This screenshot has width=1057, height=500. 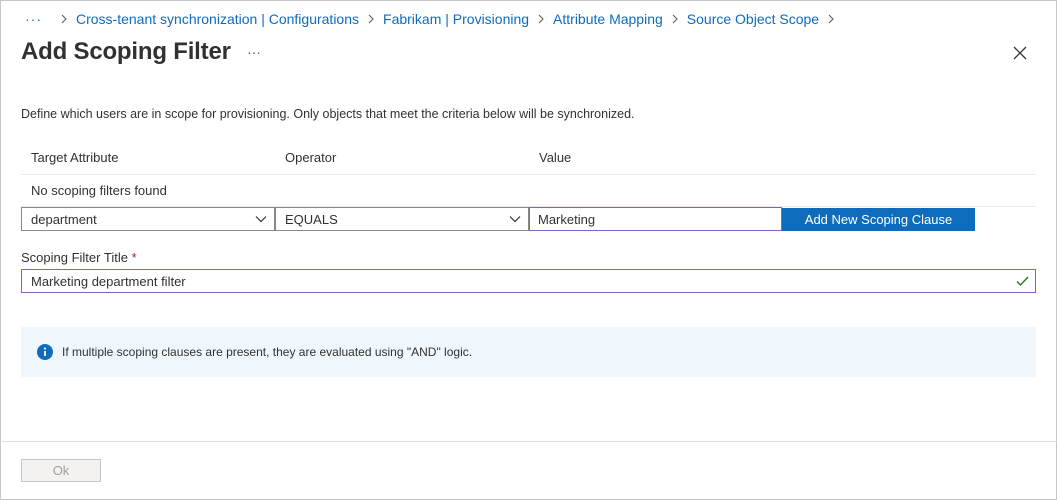 I want to click on value-input: Marketing, so click(x=655, y=219).